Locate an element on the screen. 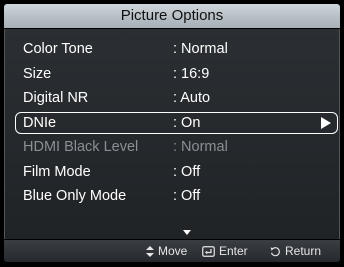  footer-hints: Move Enter Return is located at coordinates (172, 251).